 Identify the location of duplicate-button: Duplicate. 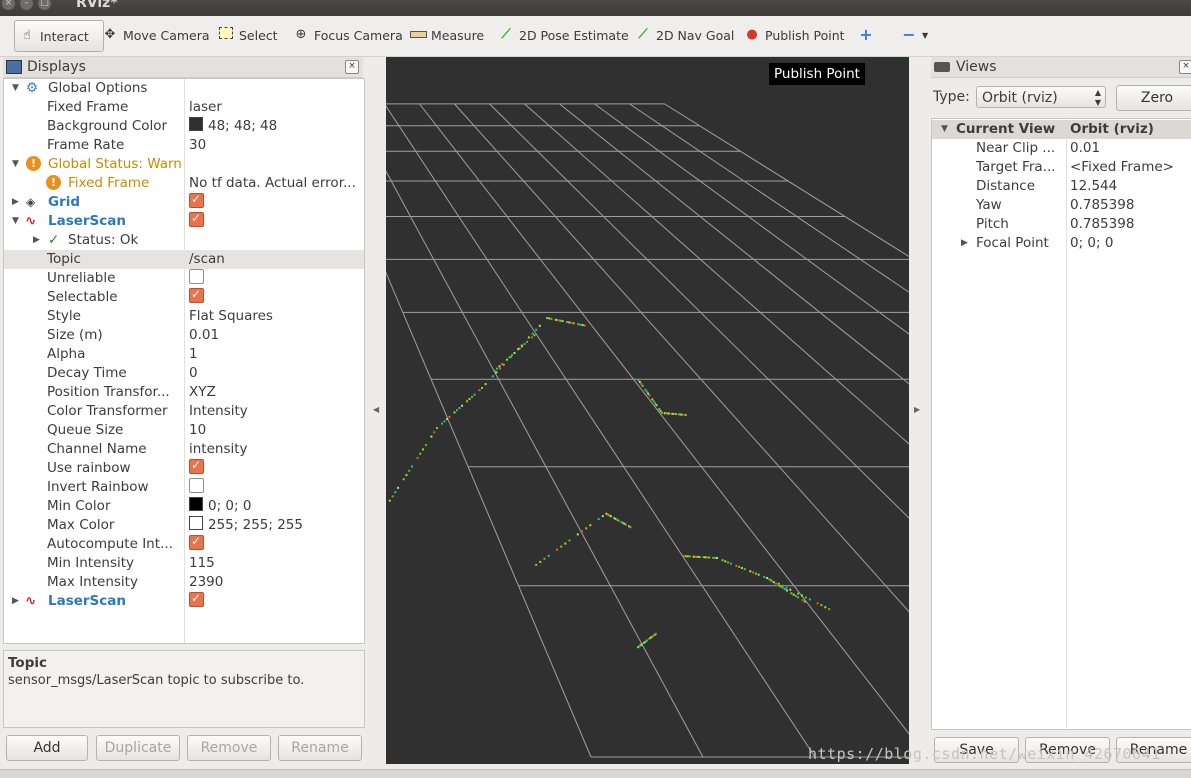
(138, 748).